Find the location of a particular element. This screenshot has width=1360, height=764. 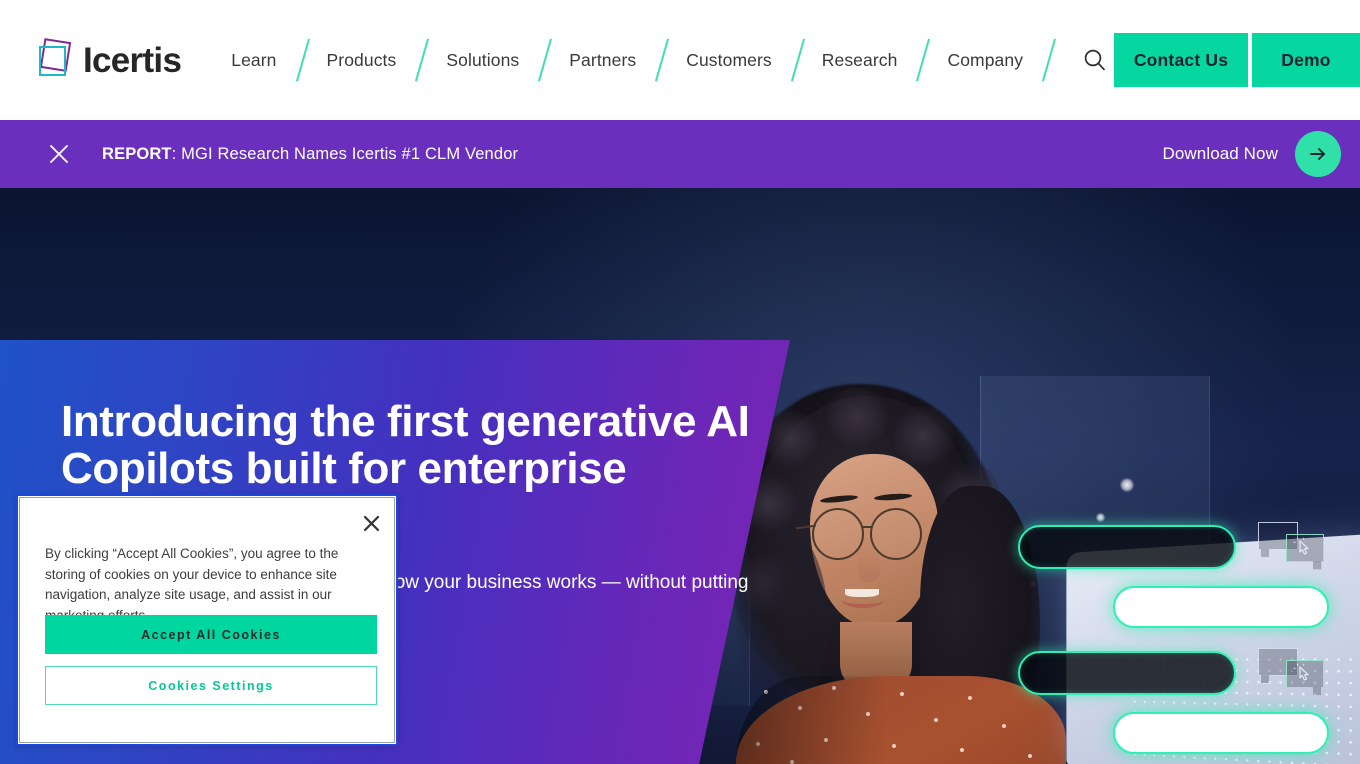

nav-item-customers: Customers is located at coordinates (729, 60).